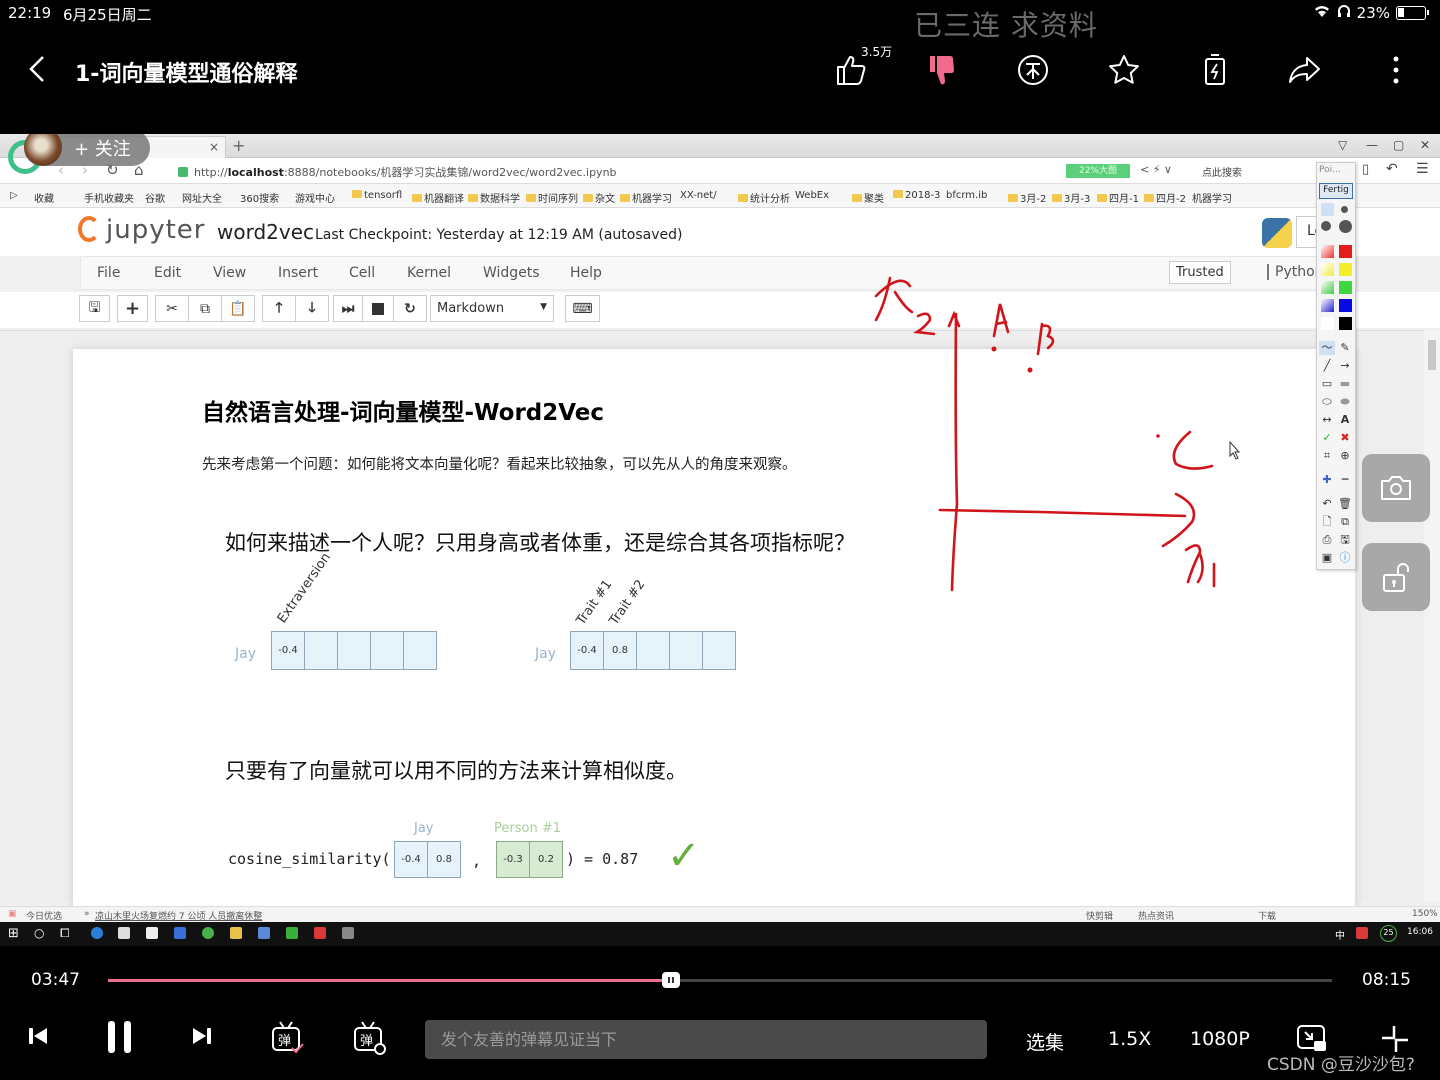 The height and width of the screenshot is (1080, 1440). What do you see at coordinates (1340, 934) in the screenshot?
I see `ime-indicator: 中` at bounding box center [1340, 934].